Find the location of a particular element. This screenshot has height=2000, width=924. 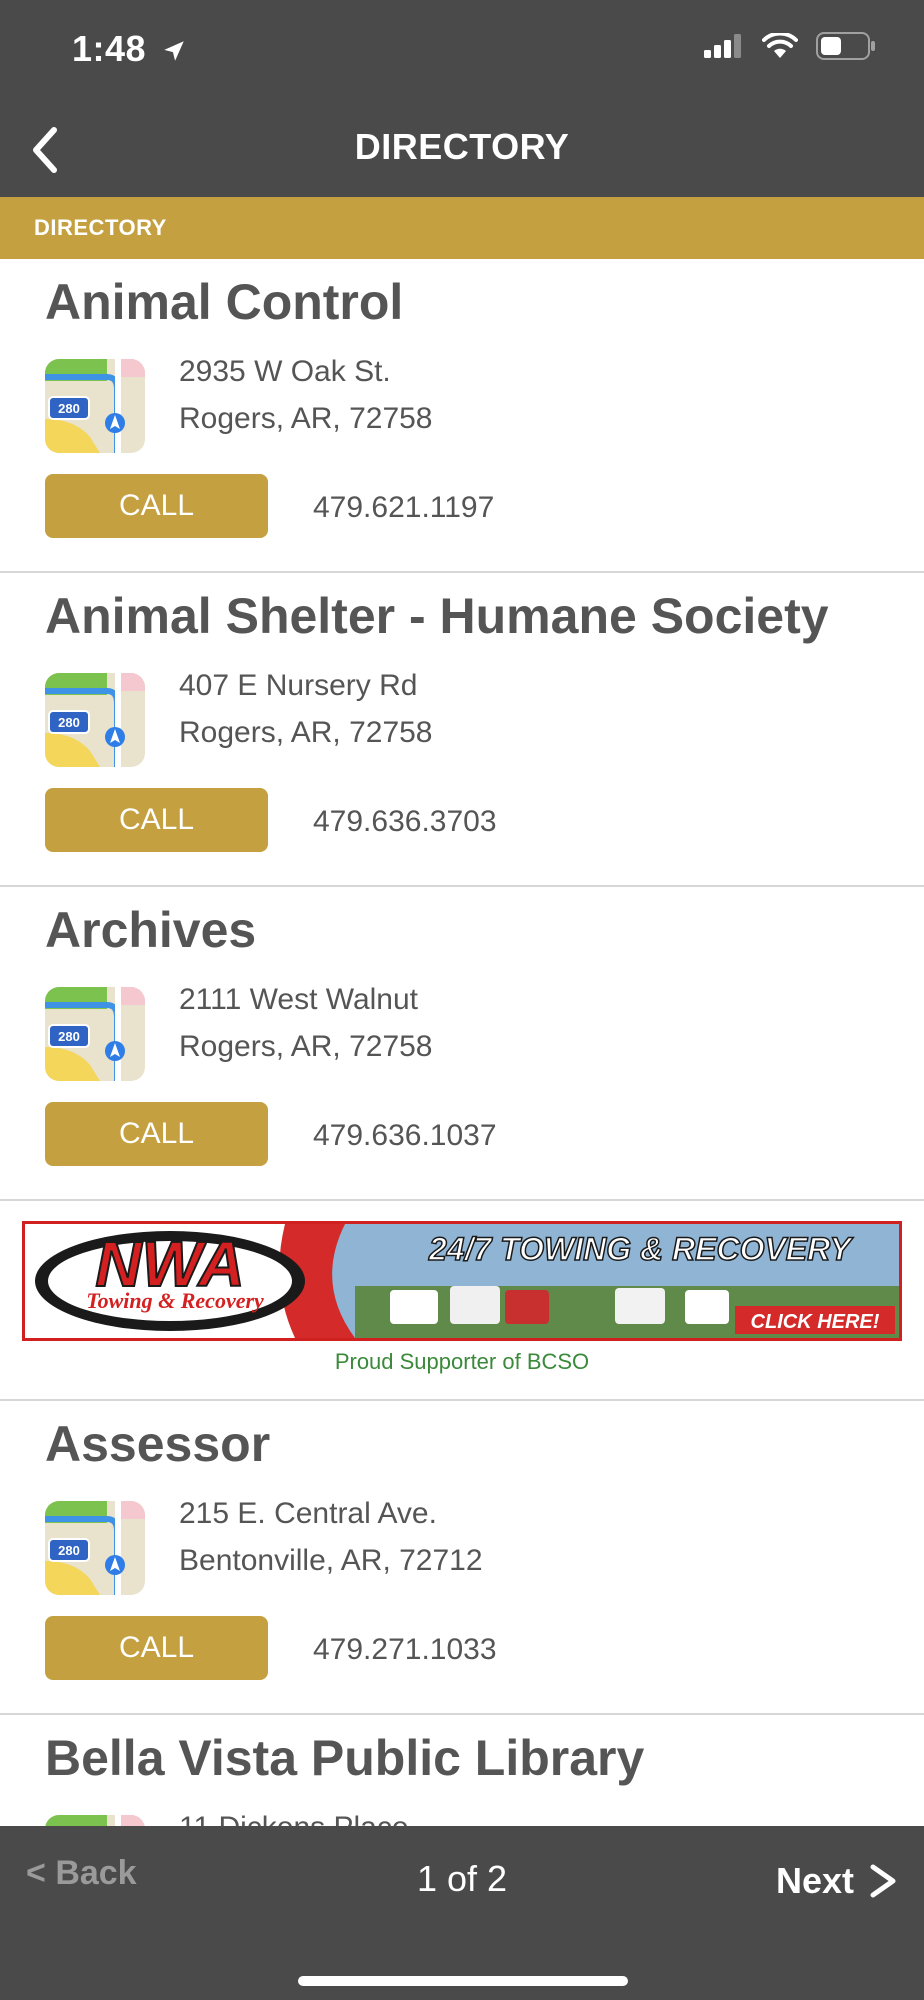

location-arrow-icon is located at coordinates (173, 51).